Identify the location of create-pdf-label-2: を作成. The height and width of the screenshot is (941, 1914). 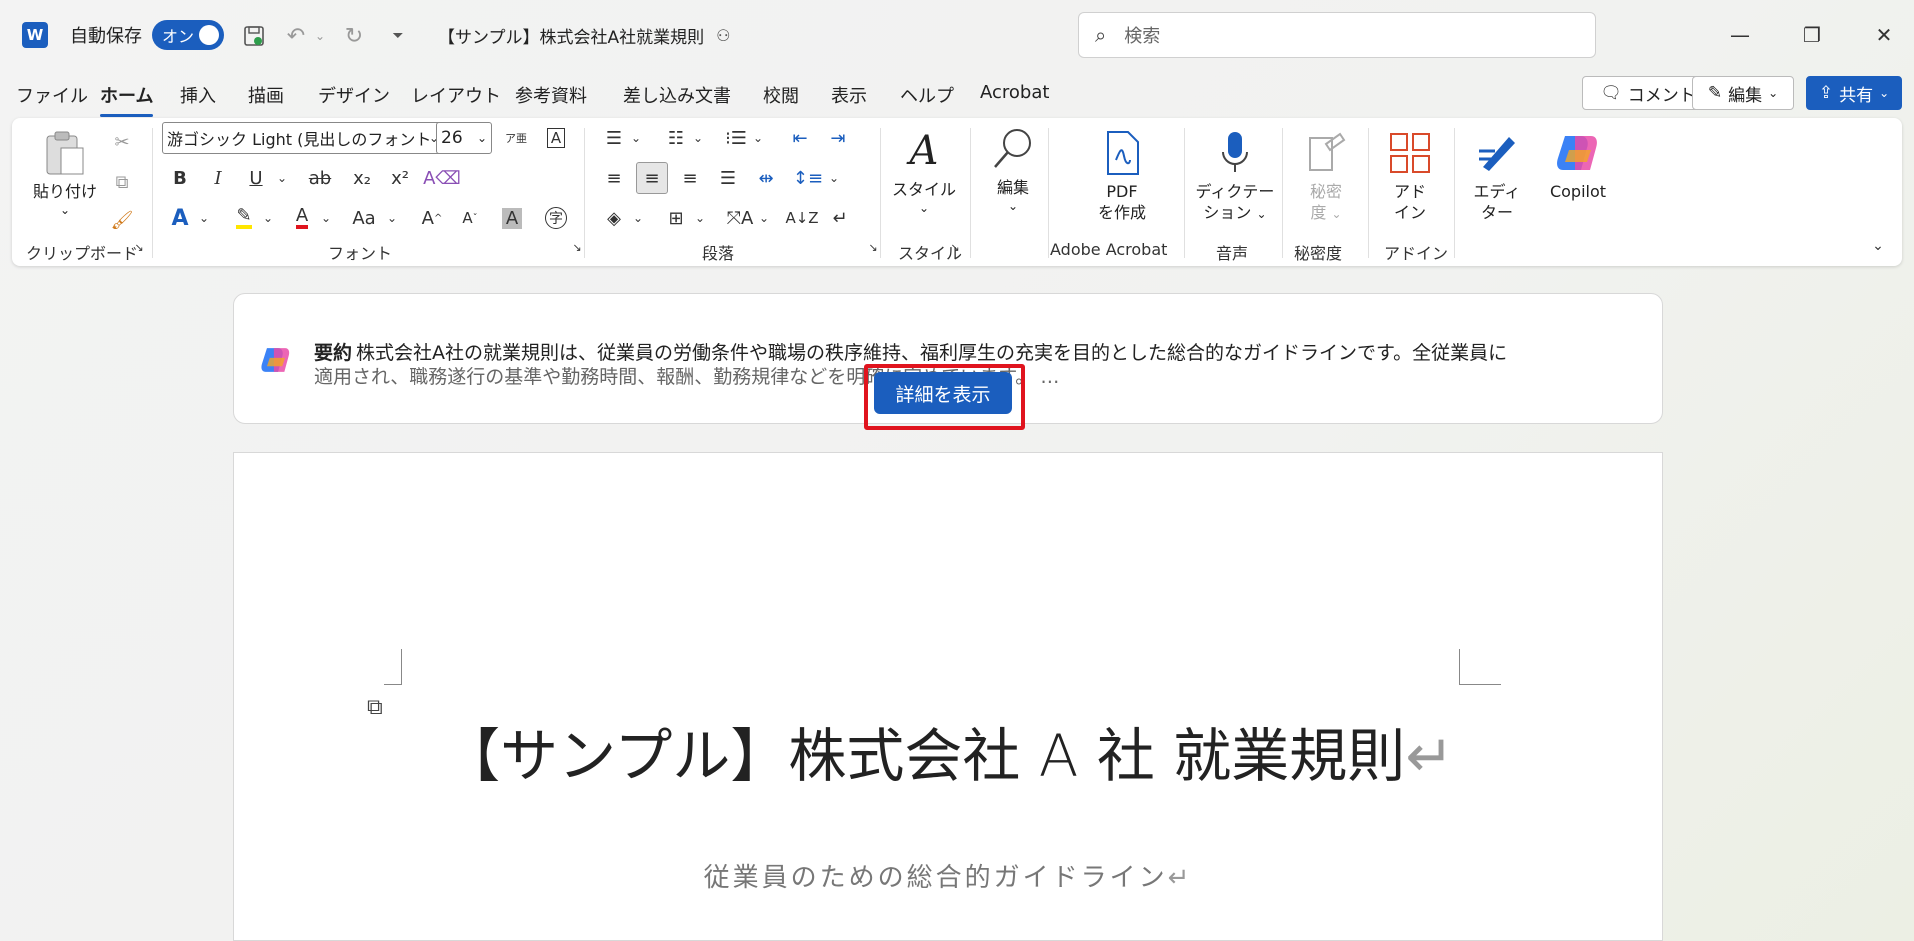
(1121, 212).